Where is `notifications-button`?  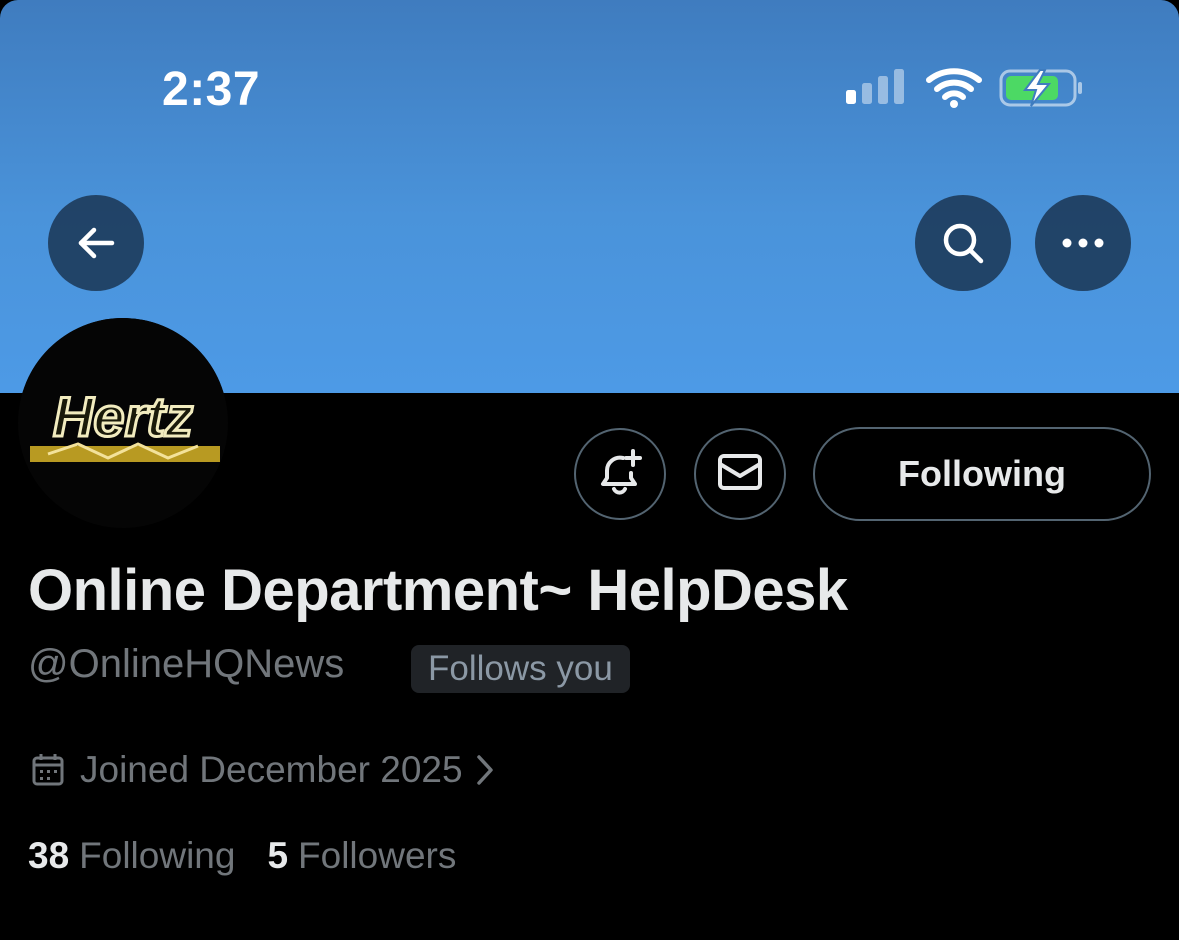
notifications-button is located at coordinates (620, 474).